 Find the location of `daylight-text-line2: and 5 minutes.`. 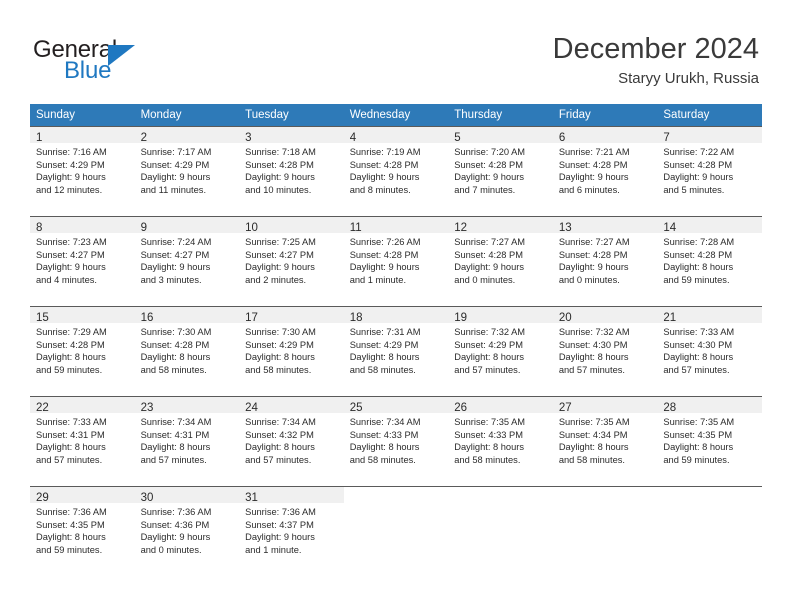

daylight-text-line2: and 5 minutes. is located at coordinates (694, 189).